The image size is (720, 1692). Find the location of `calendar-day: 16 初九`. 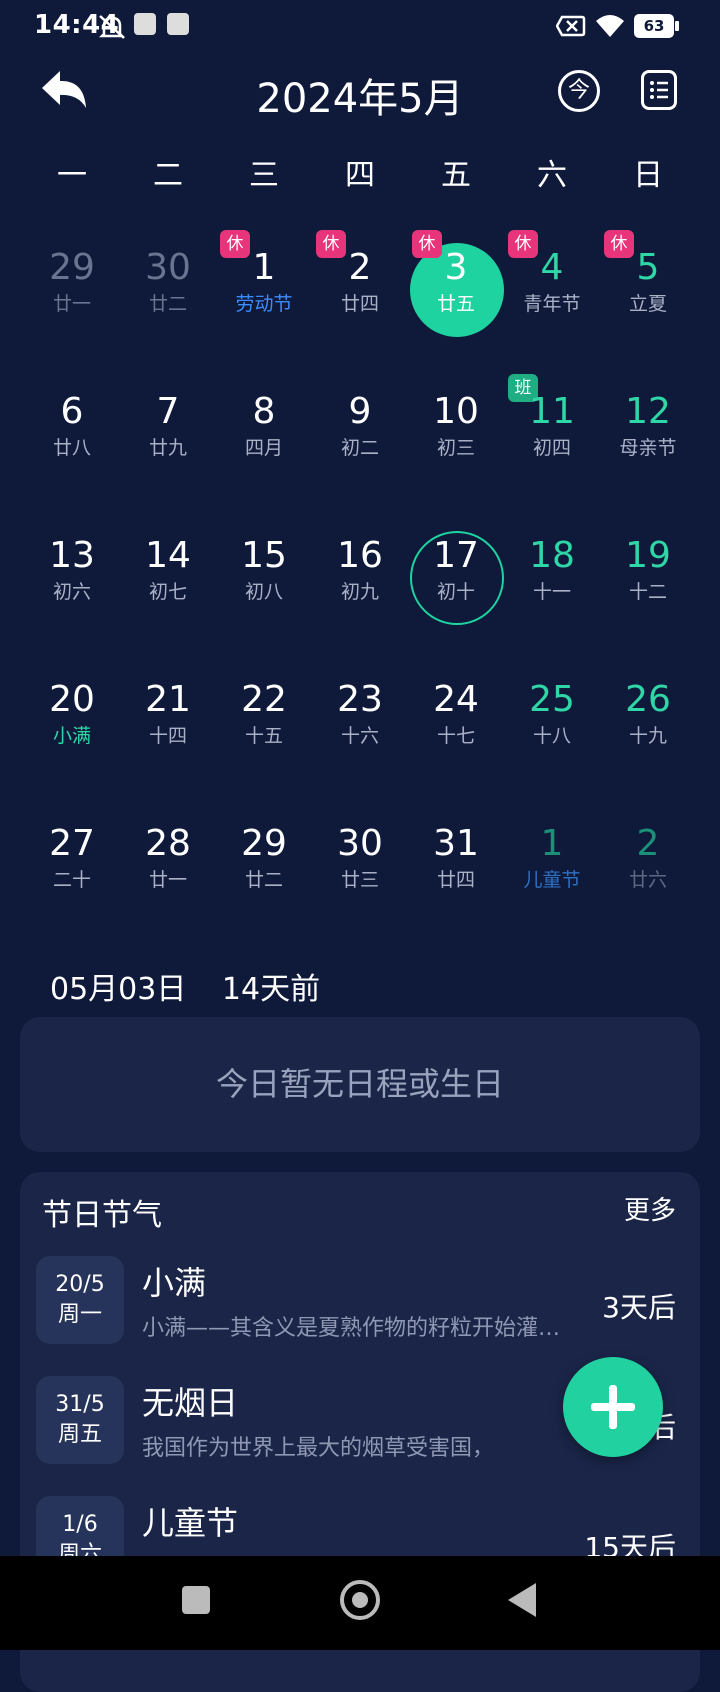

calendar-day: 16 初九 is located at coordinates (360, 578).